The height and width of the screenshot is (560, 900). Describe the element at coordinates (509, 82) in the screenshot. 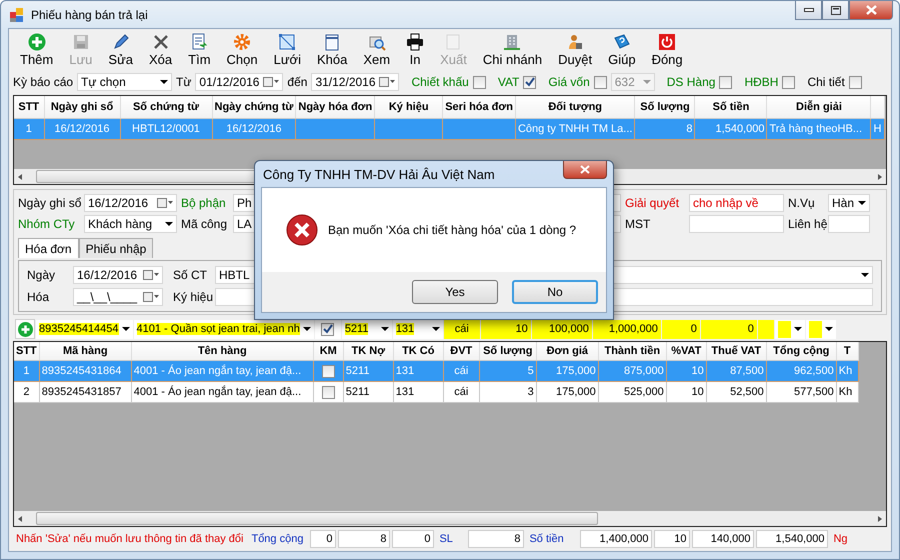

I see `option-label: VAT` at that location.